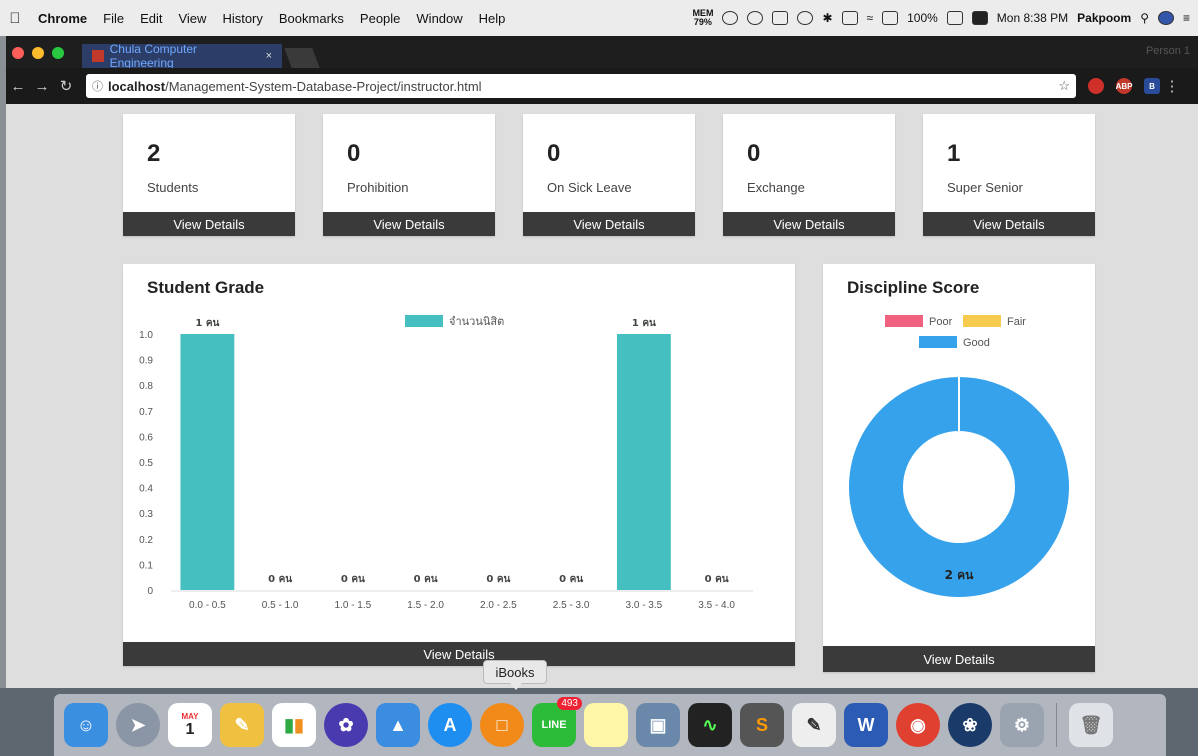  Describe the element at coordinates (1144, 18) in the screenshot. I see `spotlight-search-icon: ⚲` at that location.